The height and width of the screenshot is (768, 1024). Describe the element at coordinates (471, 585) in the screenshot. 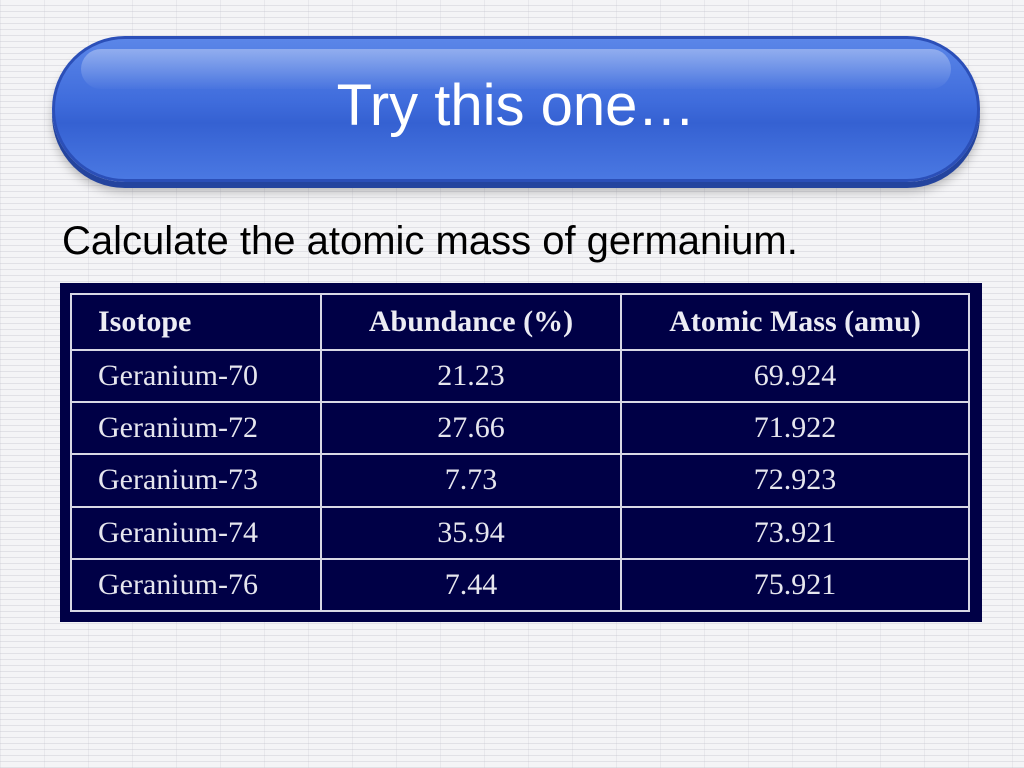

I see `cell-abundance: 7.44` at that location.